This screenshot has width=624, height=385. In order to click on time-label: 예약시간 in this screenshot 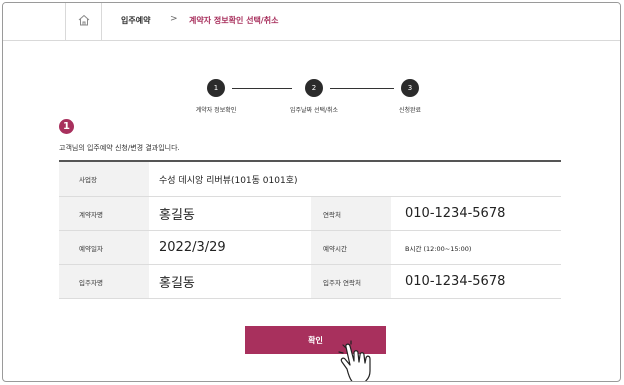, I will do `click(351, 247)`.